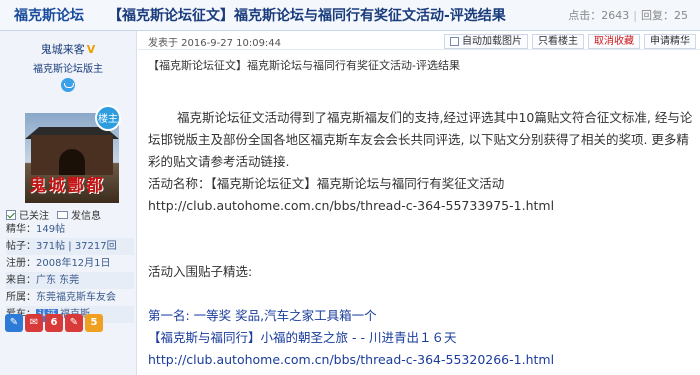 The height and width of the screenshot is (375, 700). Describe the element at coordinates (599, 15) in the screenshot. I see `click-count: 点击：2643` at that location.